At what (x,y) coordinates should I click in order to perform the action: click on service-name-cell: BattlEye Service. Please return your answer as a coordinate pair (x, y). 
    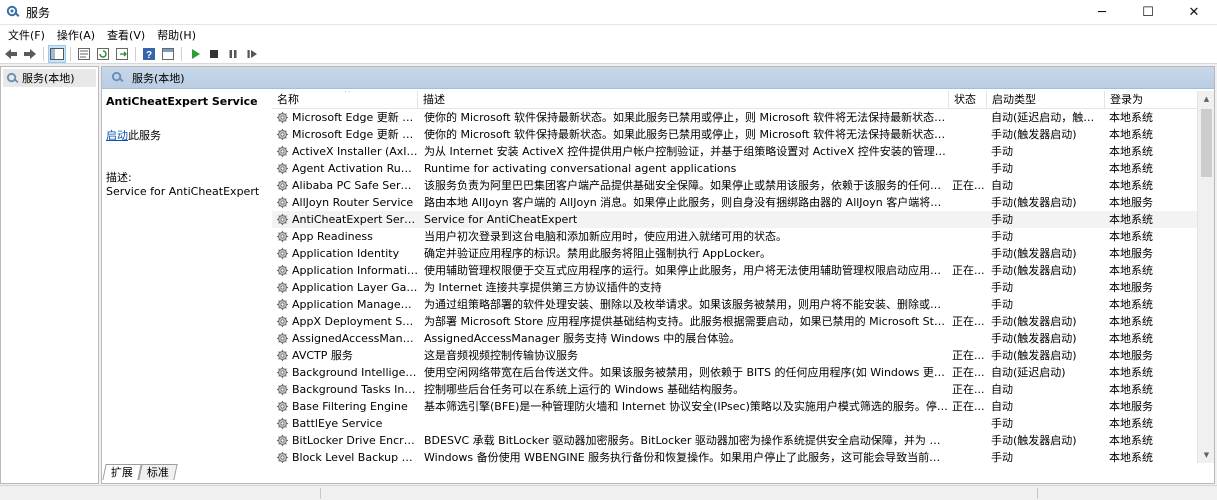
    Looking at the image, I should click on (345, 423).